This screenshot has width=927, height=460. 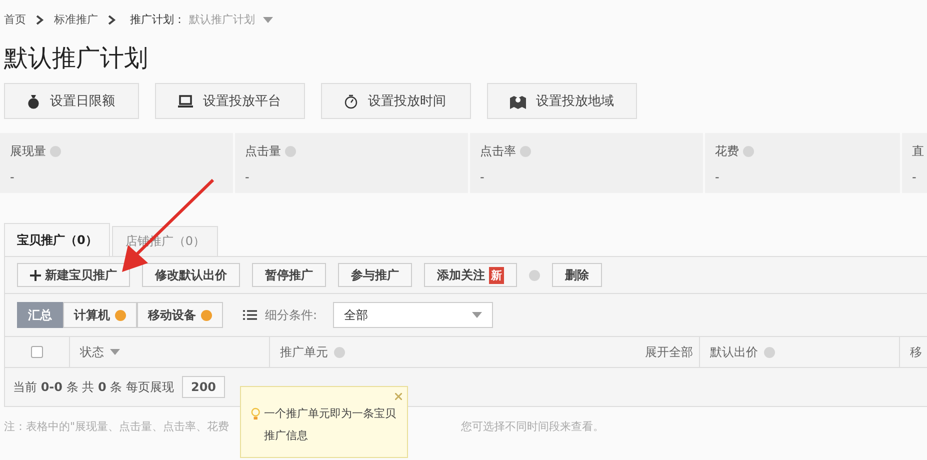 I want to click on pagination-summary: 当前 0-0 条 共 0 条 每页展现, so click(x=93, y=387).